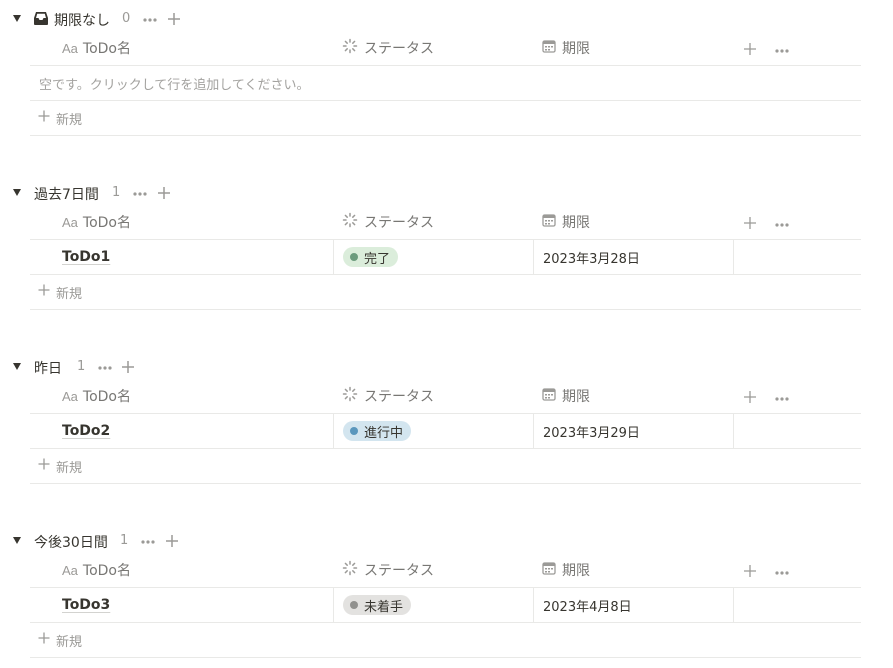  What do you see at coordinates (71, 542) in the screenshot?
I see `group-title: 今後30日間` at bounding box center [71, 542].